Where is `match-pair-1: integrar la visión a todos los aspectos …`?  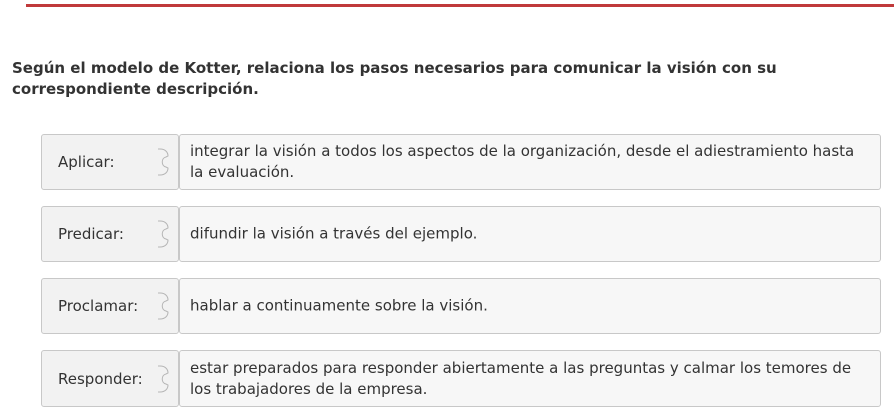 match-pair-1: integrar la visión a todos los aspectos … is located at coordinates (461, 162).